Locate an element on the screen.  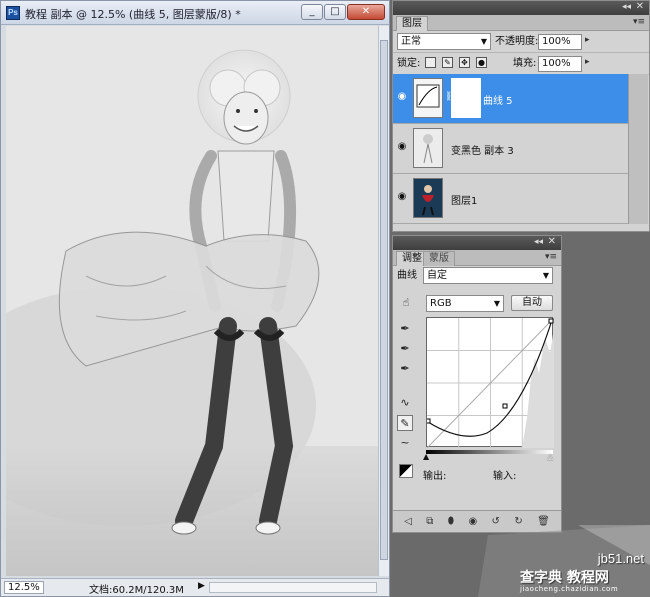
auto-button: 自动 is located at coordinates (532, 303).